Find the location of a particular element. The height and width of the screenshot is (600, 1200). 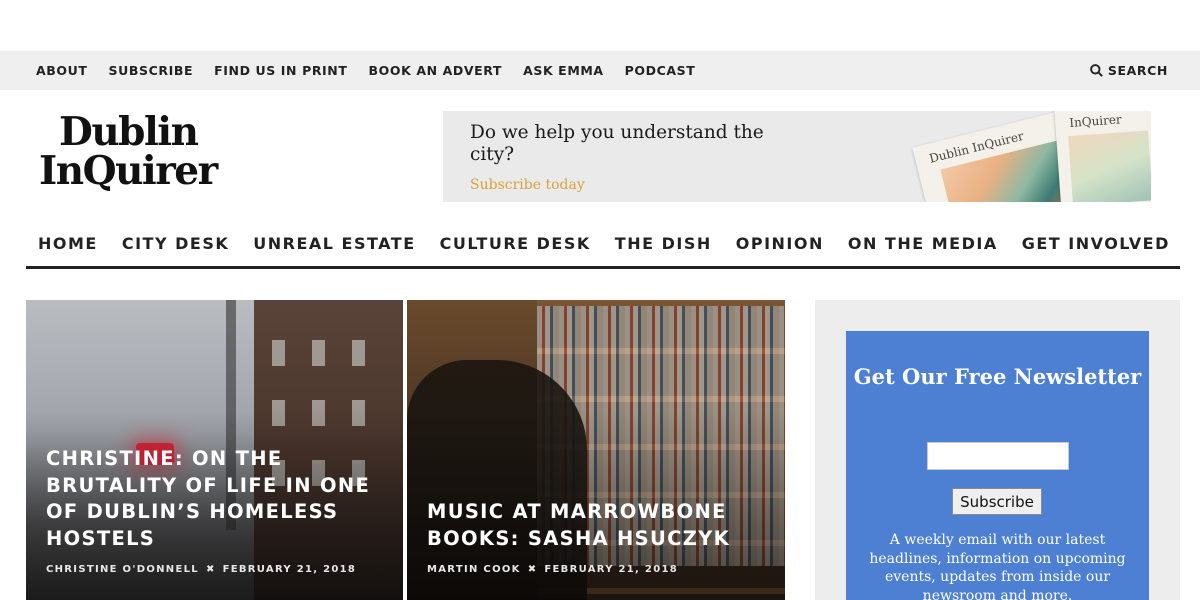

nav-item-get-involved: GET INVOLVED is located at coordinates (1096, 244).